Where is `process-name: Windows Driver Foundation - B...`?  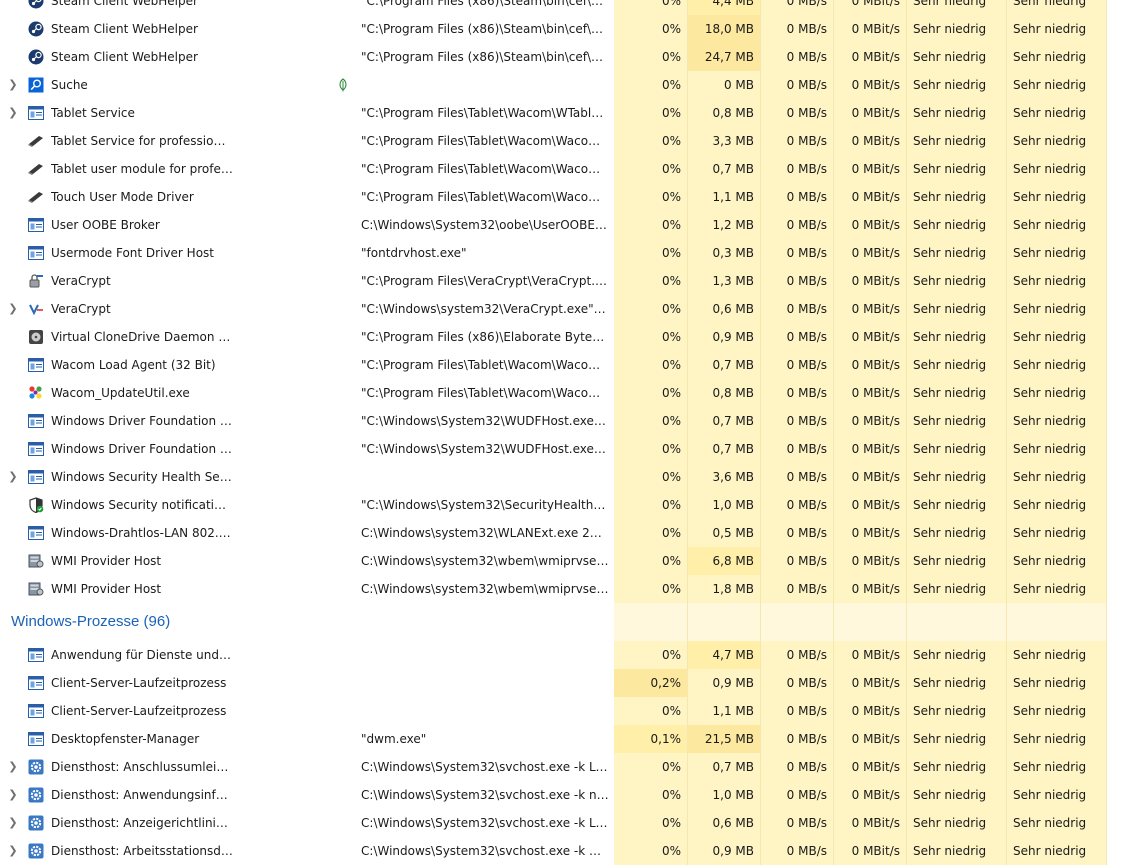 process-name: Windows Driver Foundation - B... is located at coordinates (142, 421).